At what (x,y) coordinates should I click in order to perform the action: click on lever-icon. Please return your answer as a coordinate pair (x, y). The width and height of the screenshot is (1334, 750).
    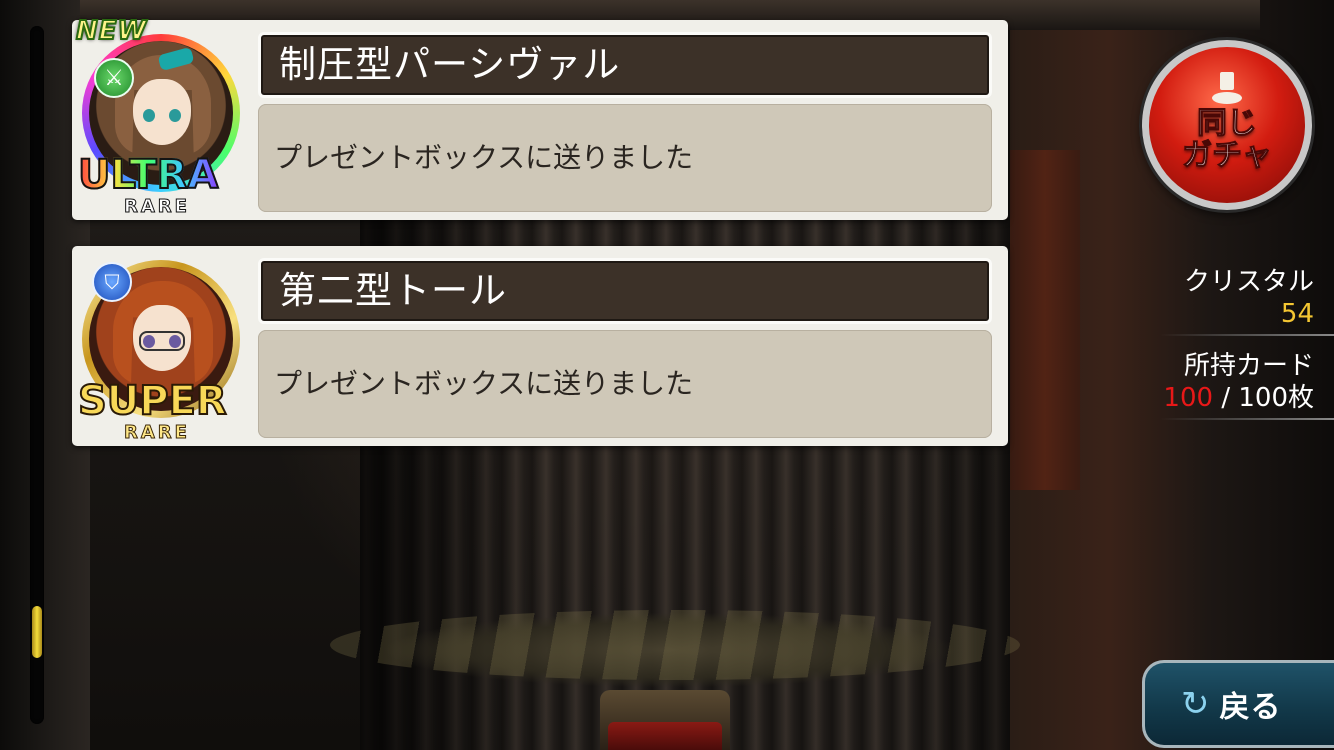
    Looking at the image, I should click on (1227, 90).